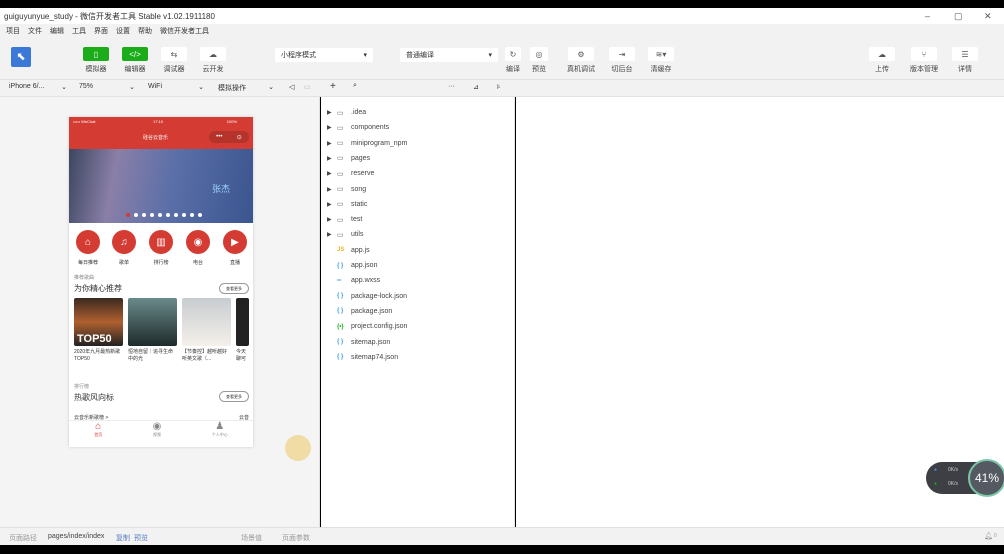 The image size is (1004, 554). What do you see at coordinates (141, 538) in the screenshot?
I see `preview-link: 预览` at bounding box center [141, 538].